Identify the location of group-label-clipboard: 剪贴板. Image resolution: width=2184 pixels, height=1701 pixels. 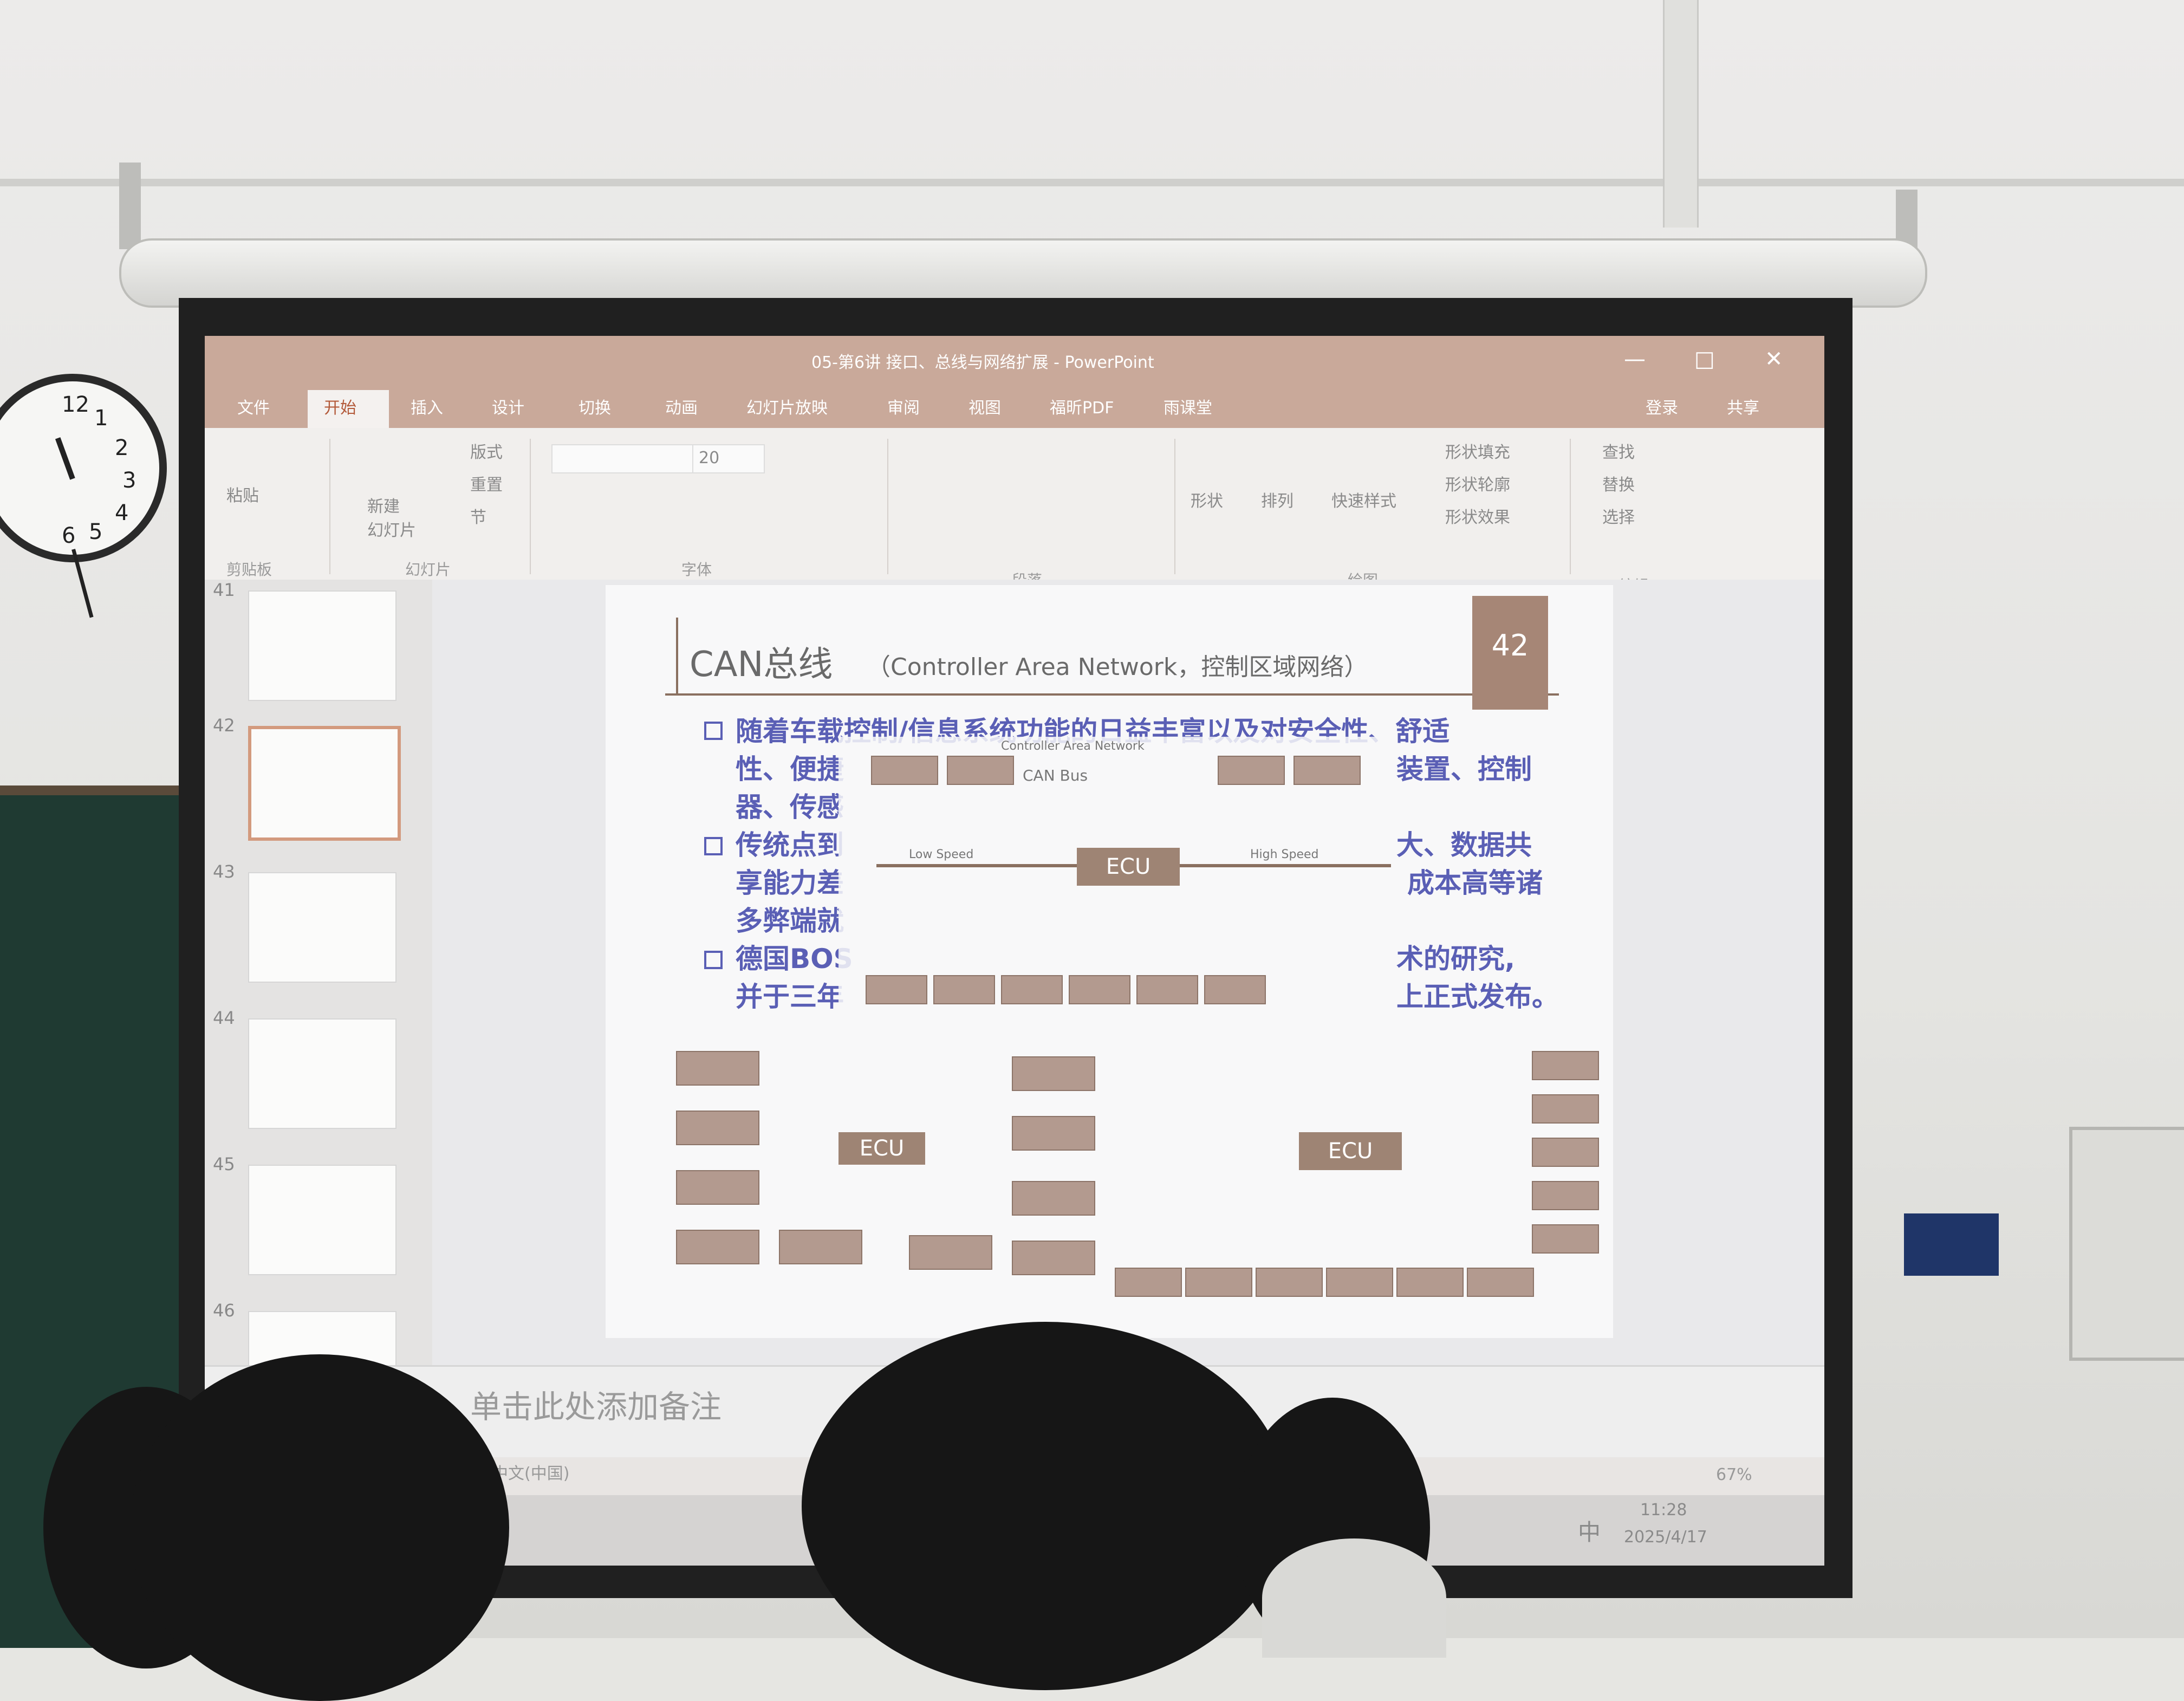
(249, 570).